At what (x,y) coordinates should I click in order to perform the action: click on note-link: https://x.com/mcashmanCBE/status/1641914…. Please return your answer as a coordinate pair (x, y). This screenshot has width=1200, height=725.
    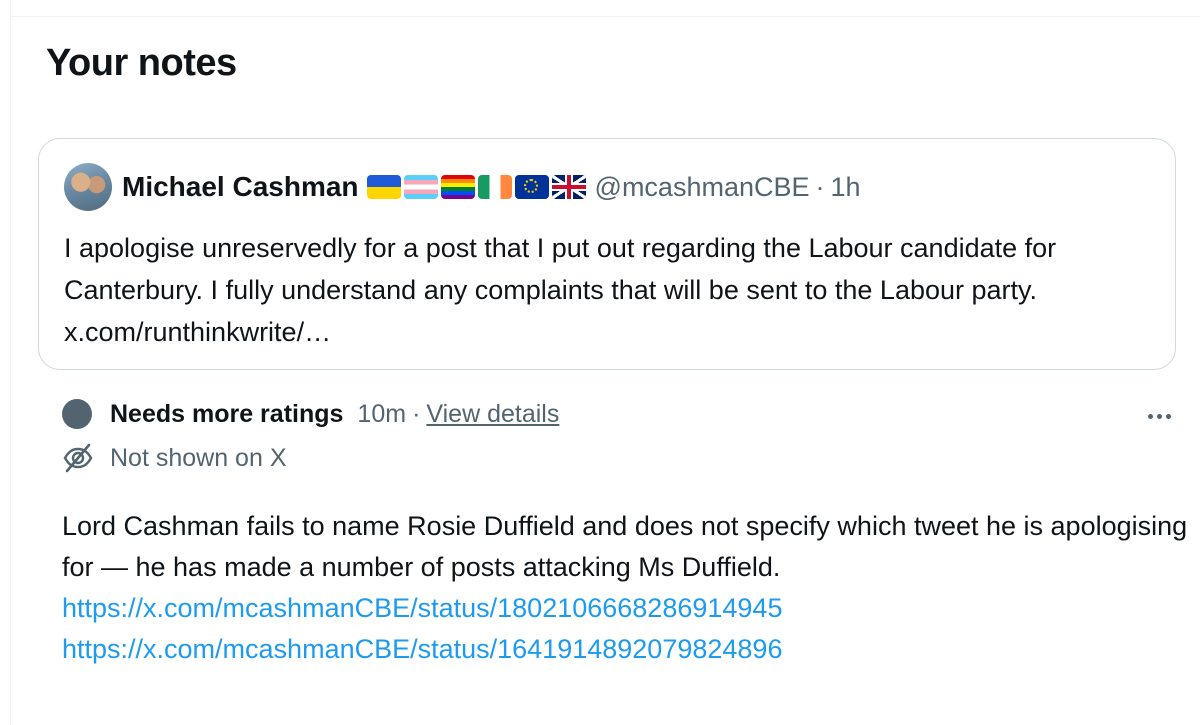
    Looking at the image, I should click on (627, 649).